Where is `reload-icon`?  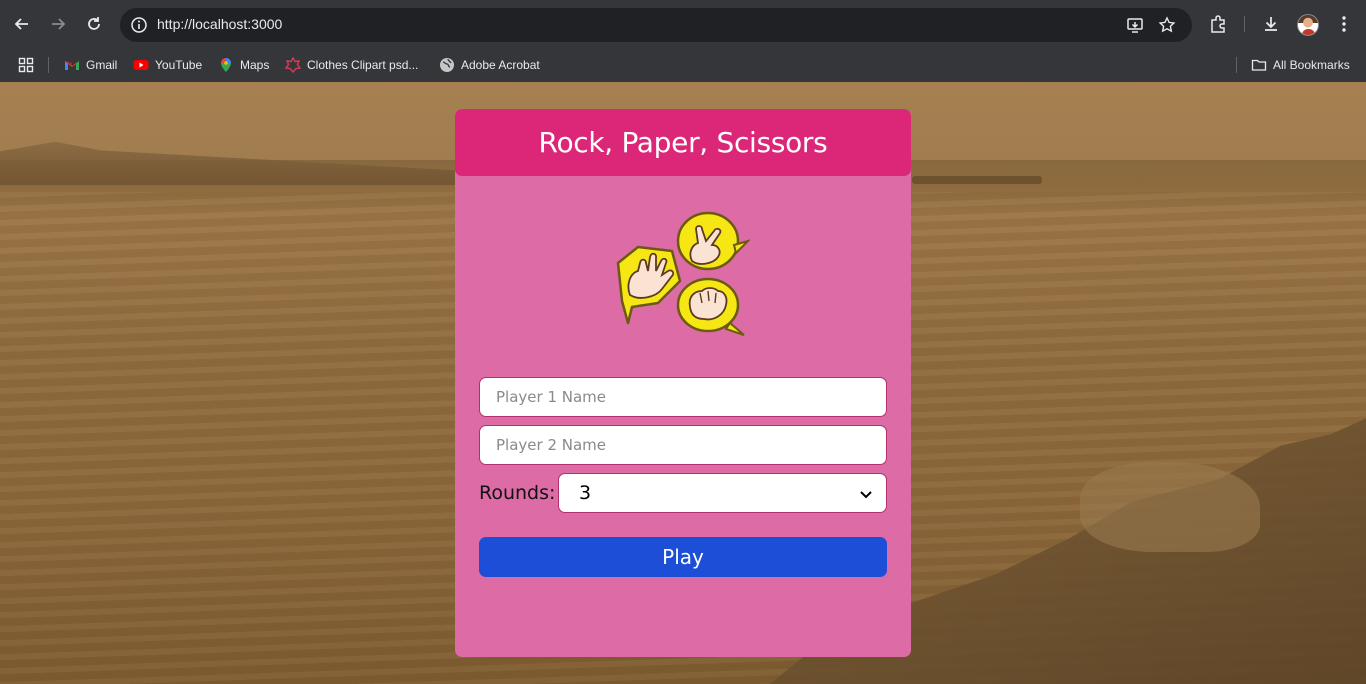
reload-icon is located at coordinates (94, 24).